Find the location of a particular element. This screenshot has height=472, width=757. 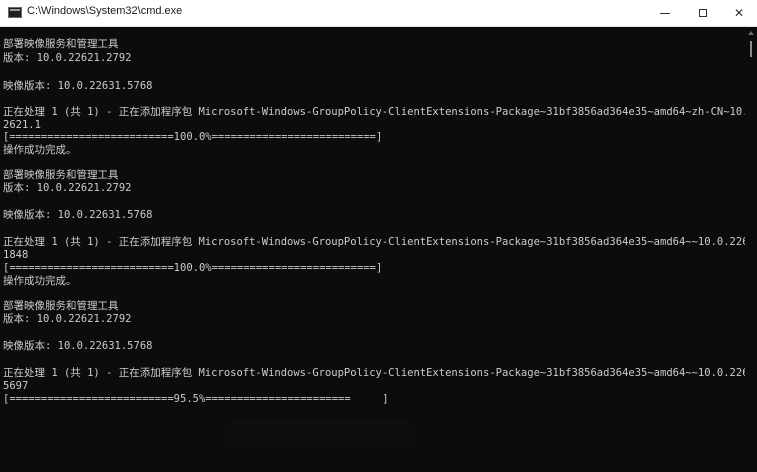

maximize-button is located at coordinates (703, 13).